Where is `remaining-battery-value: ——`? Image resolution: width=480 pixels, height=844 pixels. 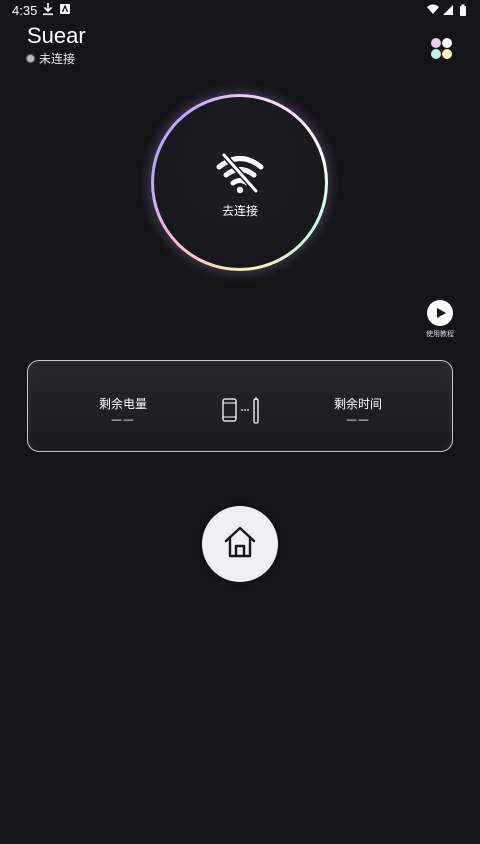 remaining-battery-value: —— is located at coordinates (123, 419).